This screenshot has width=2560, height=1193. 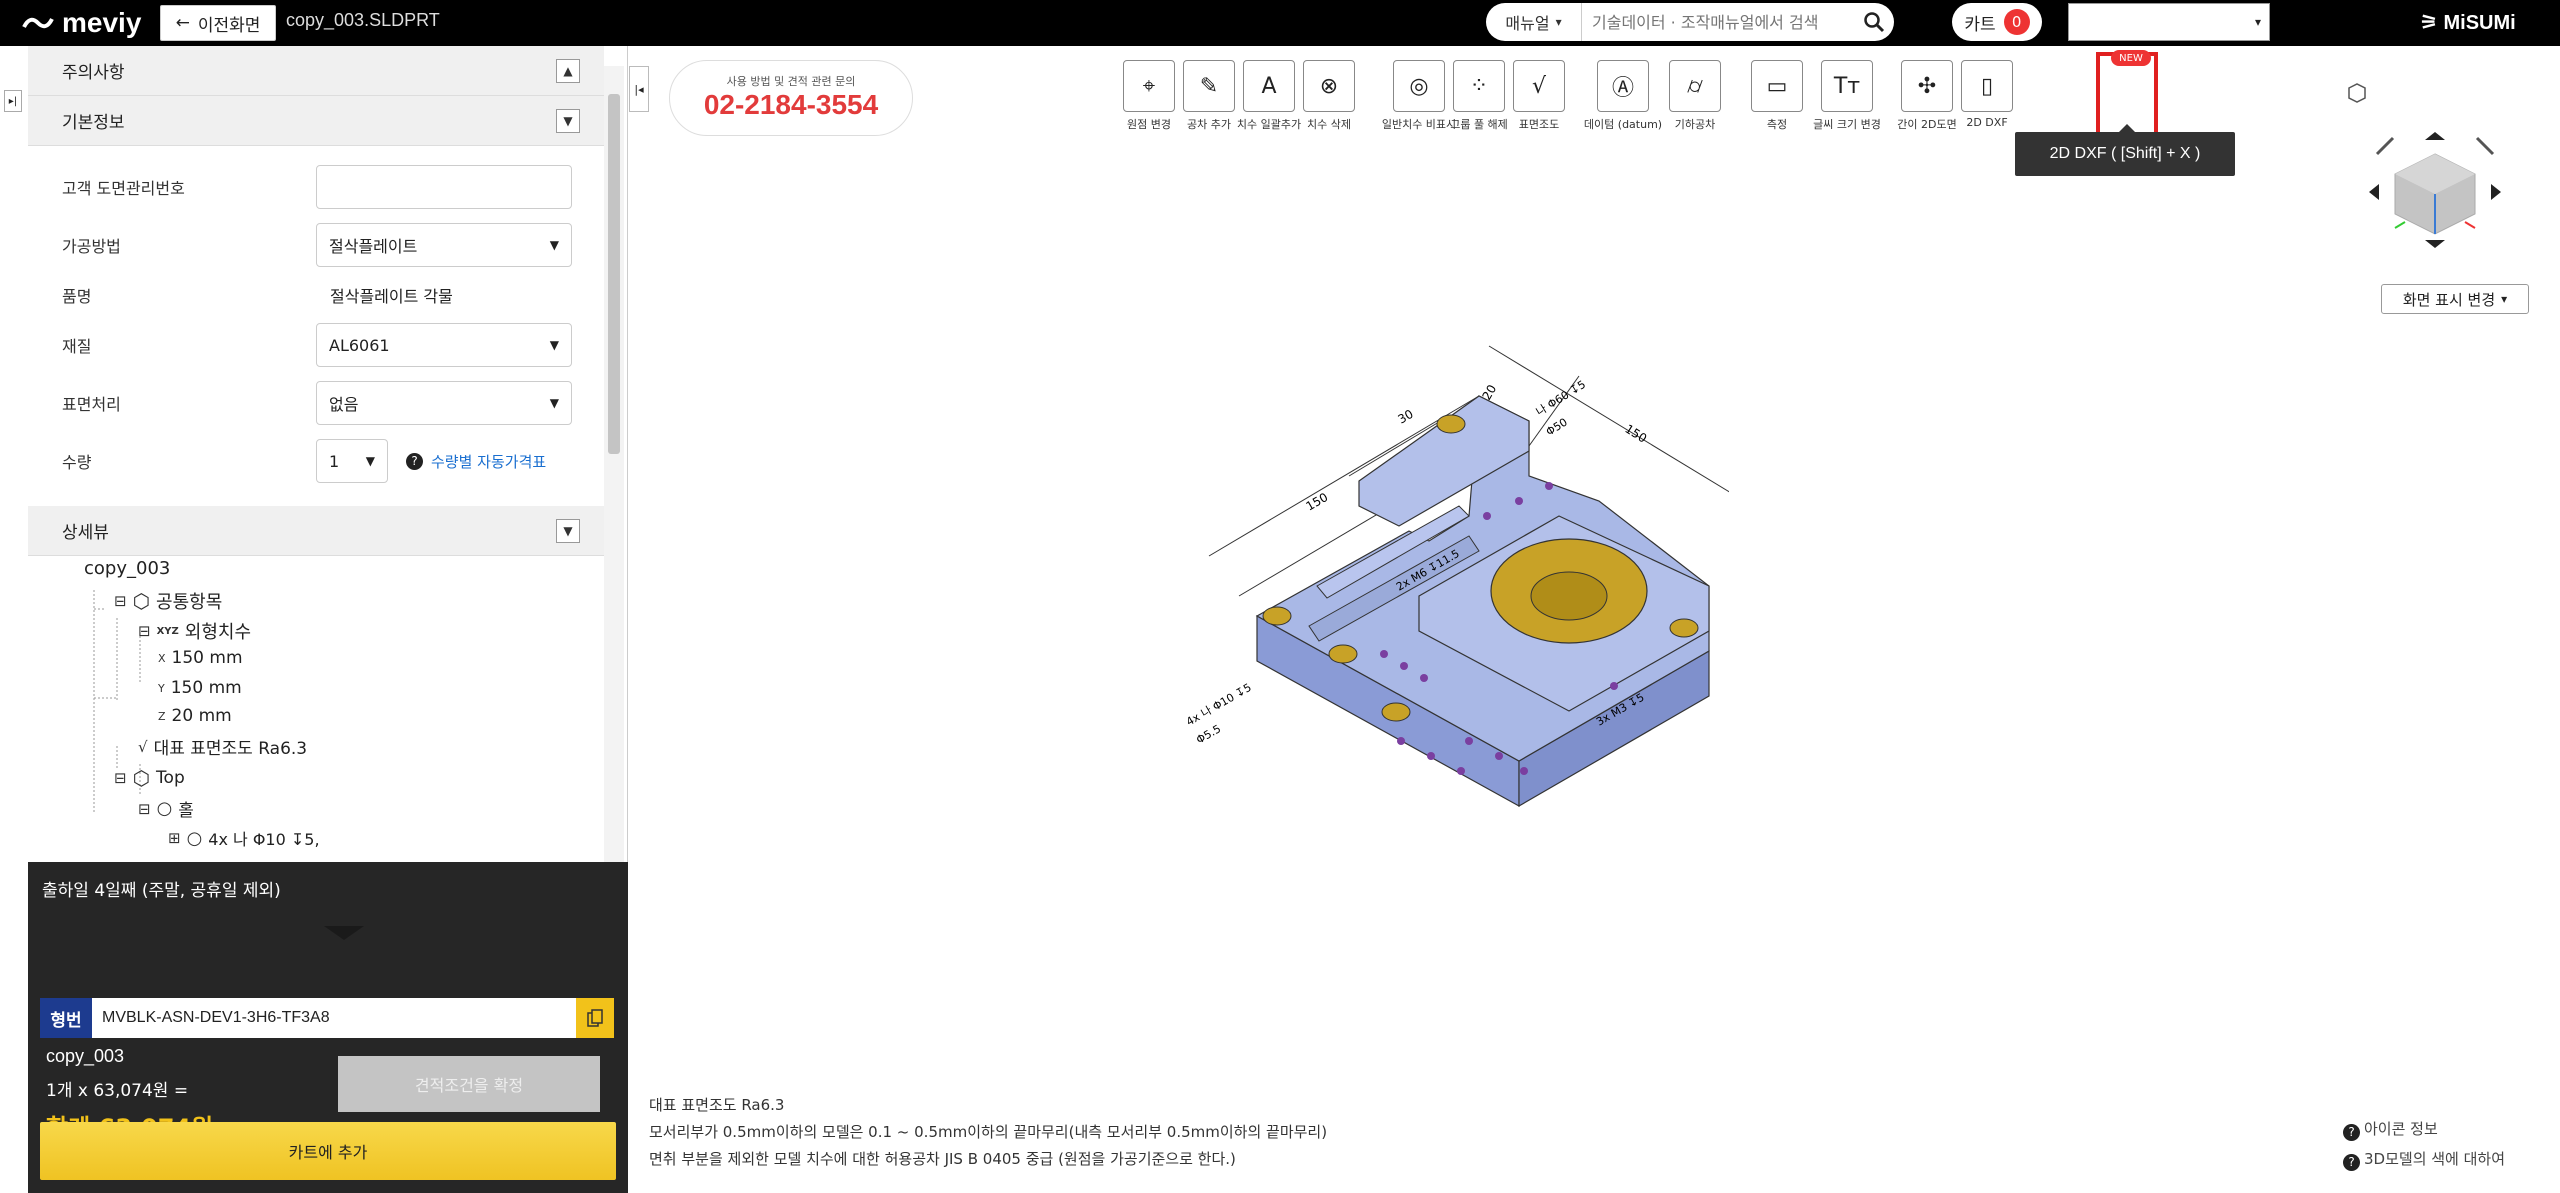 I want to click on tree-dim-x: X 150 mm, so click(x=200, y=658).